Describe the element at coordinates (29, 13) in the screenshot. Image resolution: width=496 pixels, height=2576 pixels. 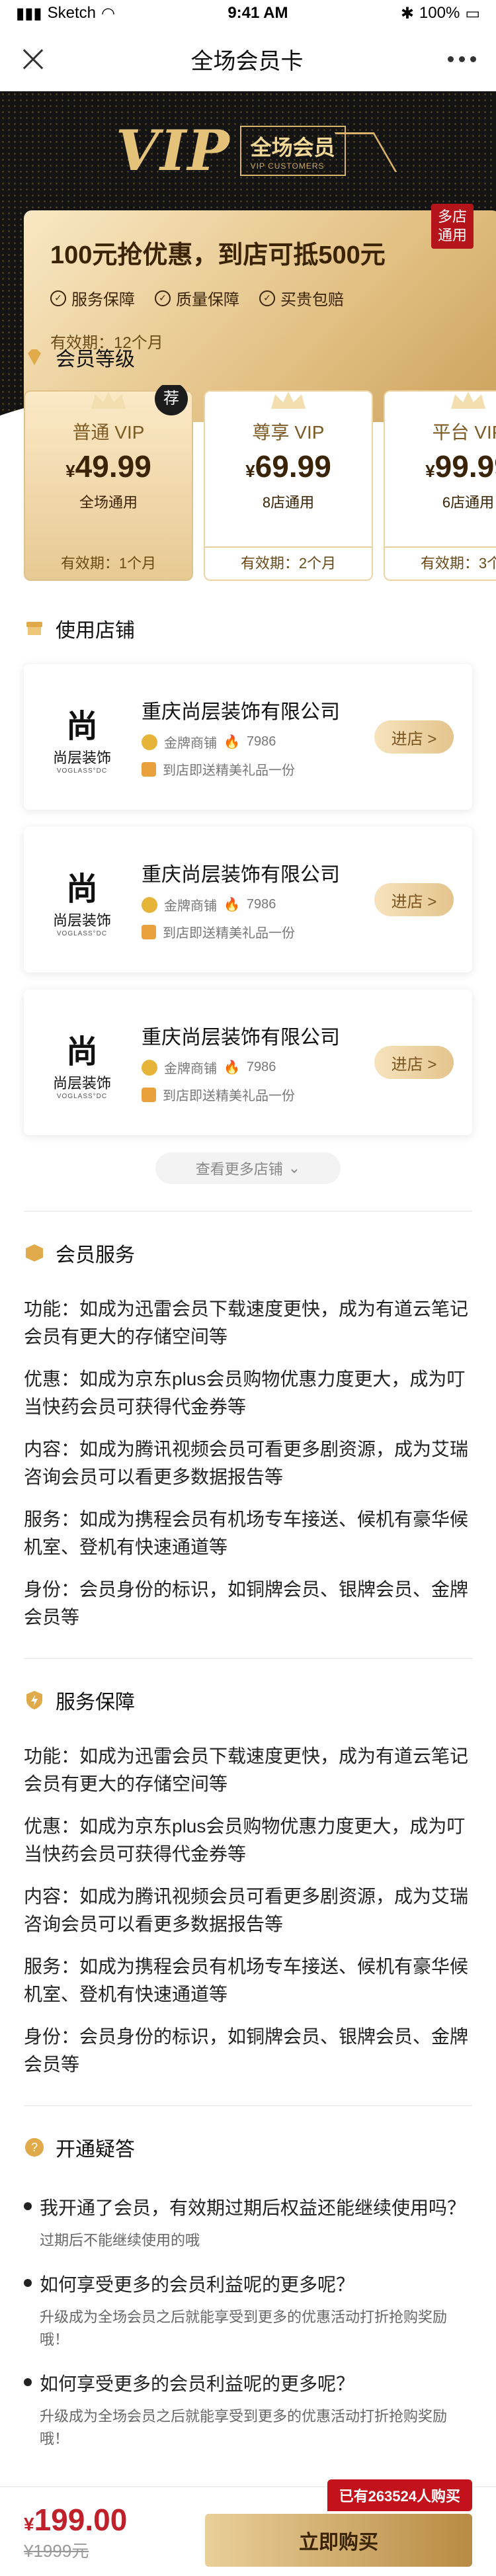
I see `signal-icon: ▮▮▮` at that location.